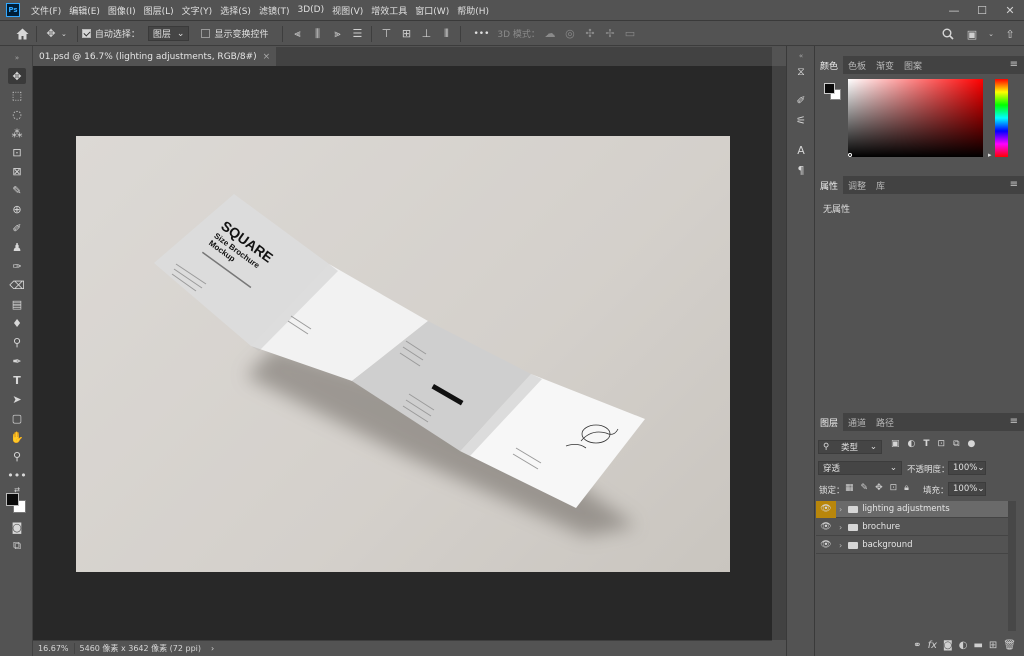 The image size is (1024, 656). What do you see at coordinates (590, 34) in the screenshot?
I see `3d-pan-icon: ✣` at bounding box center [590, 34].